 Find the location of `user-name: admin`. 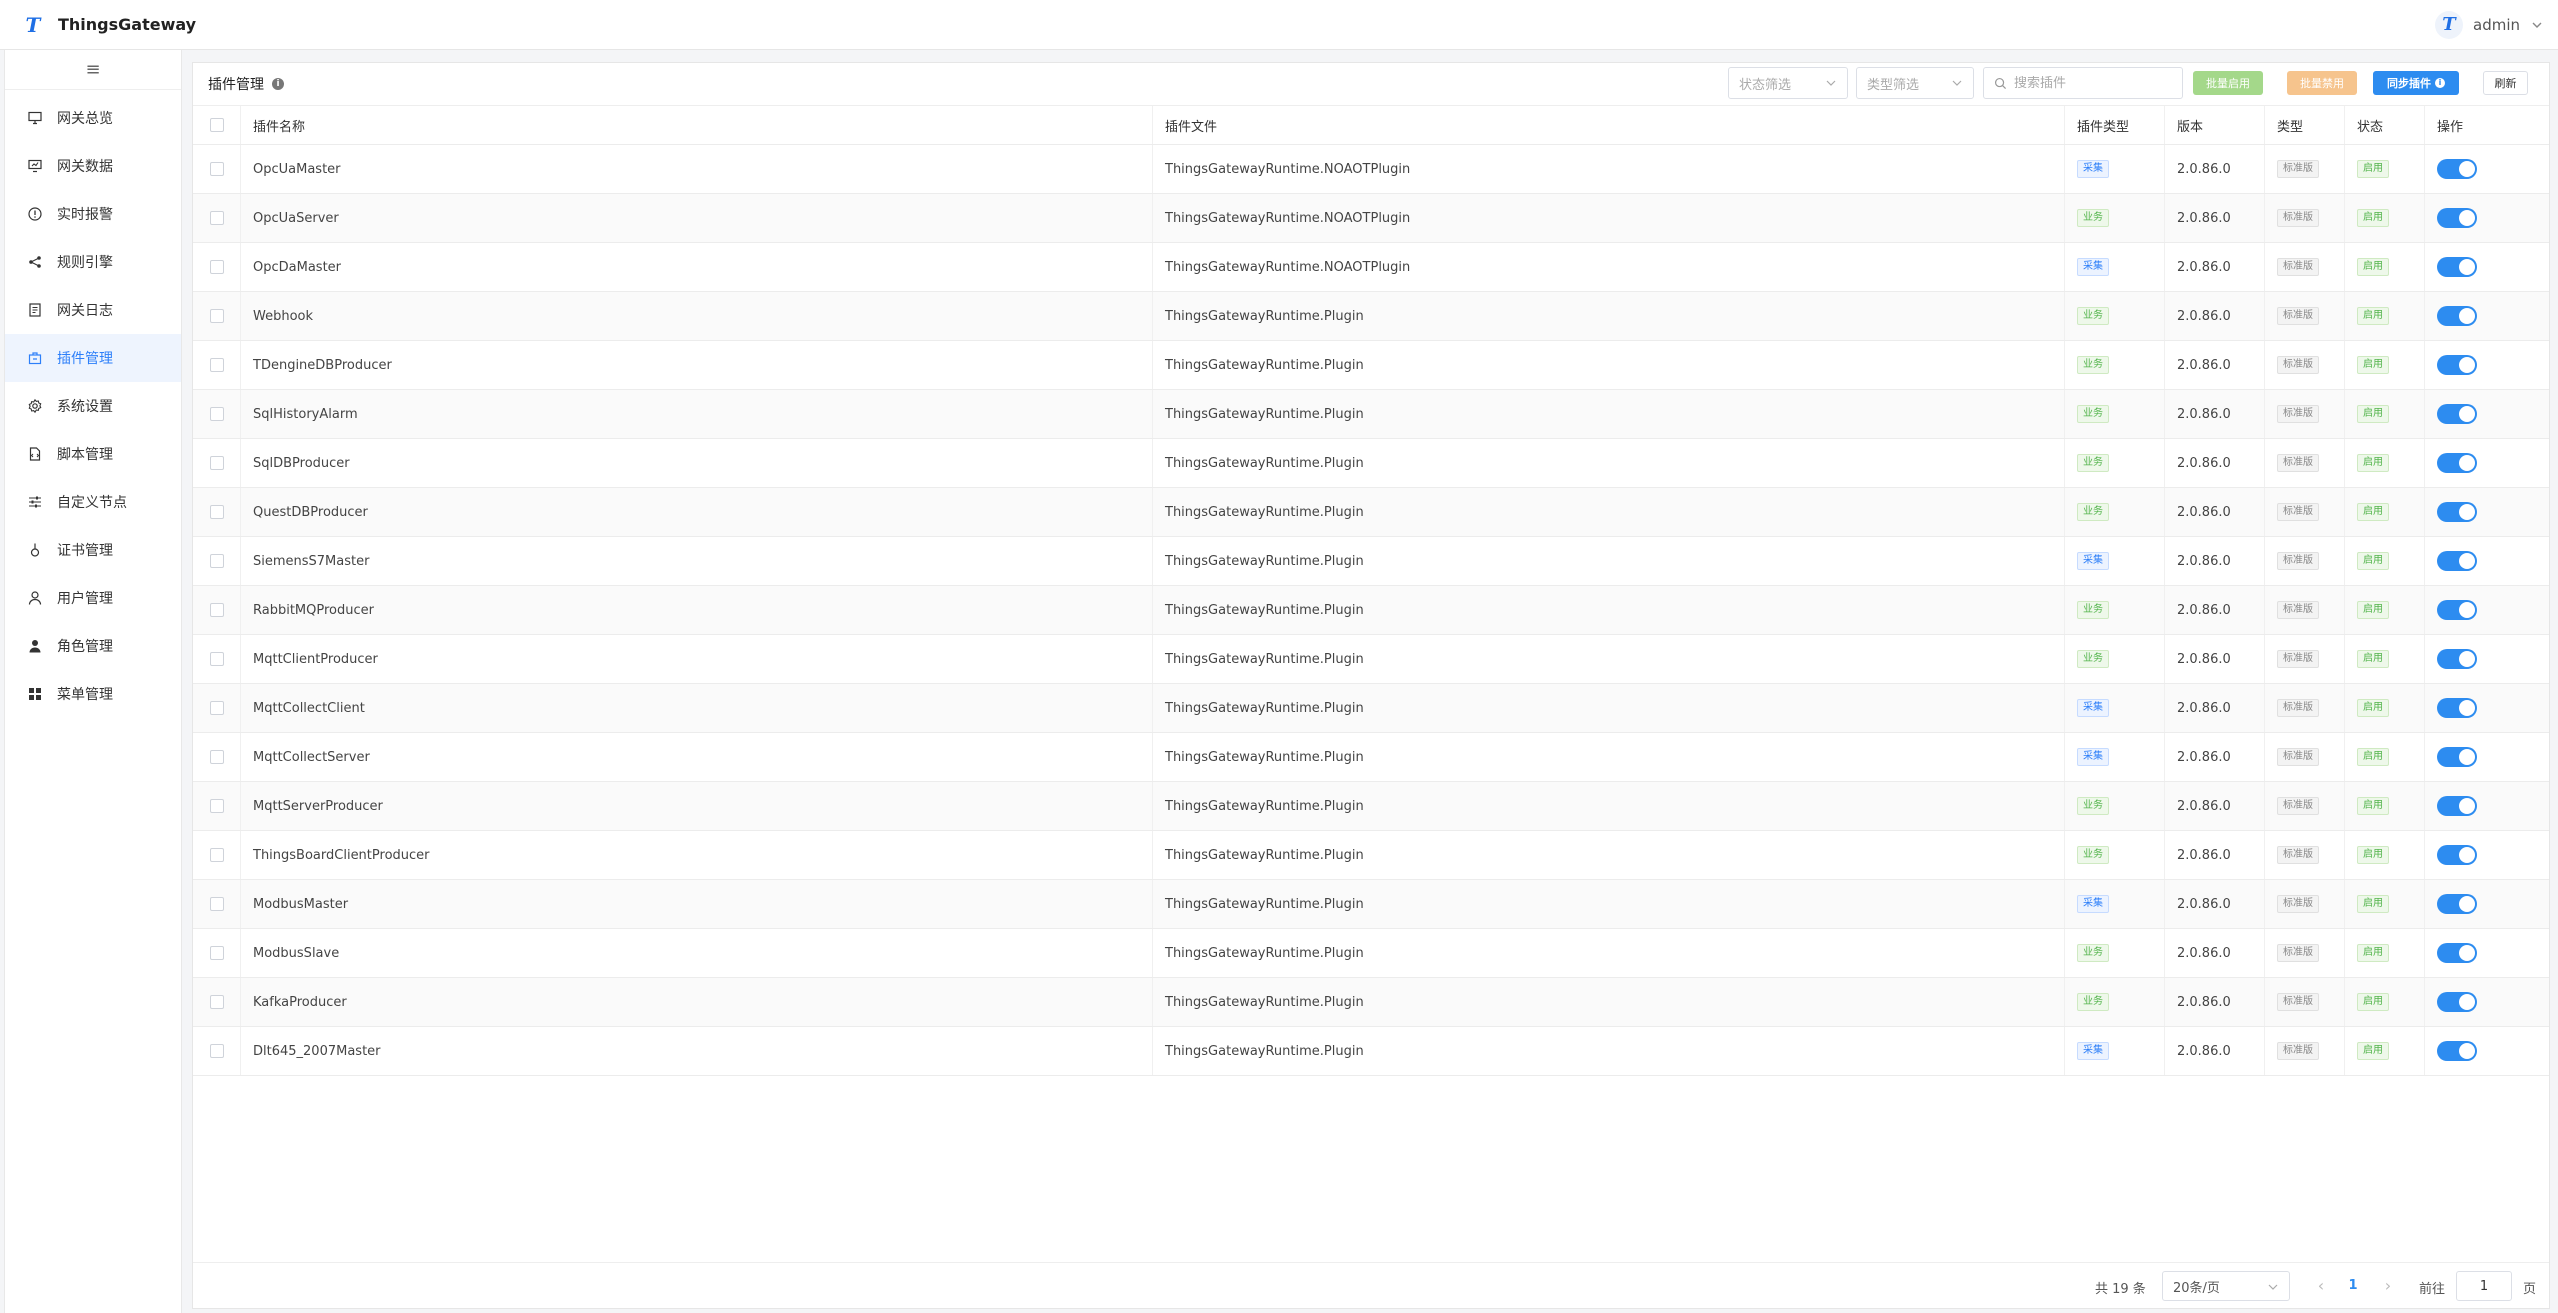

user-name: admin is located at coordinates (2496, 25).